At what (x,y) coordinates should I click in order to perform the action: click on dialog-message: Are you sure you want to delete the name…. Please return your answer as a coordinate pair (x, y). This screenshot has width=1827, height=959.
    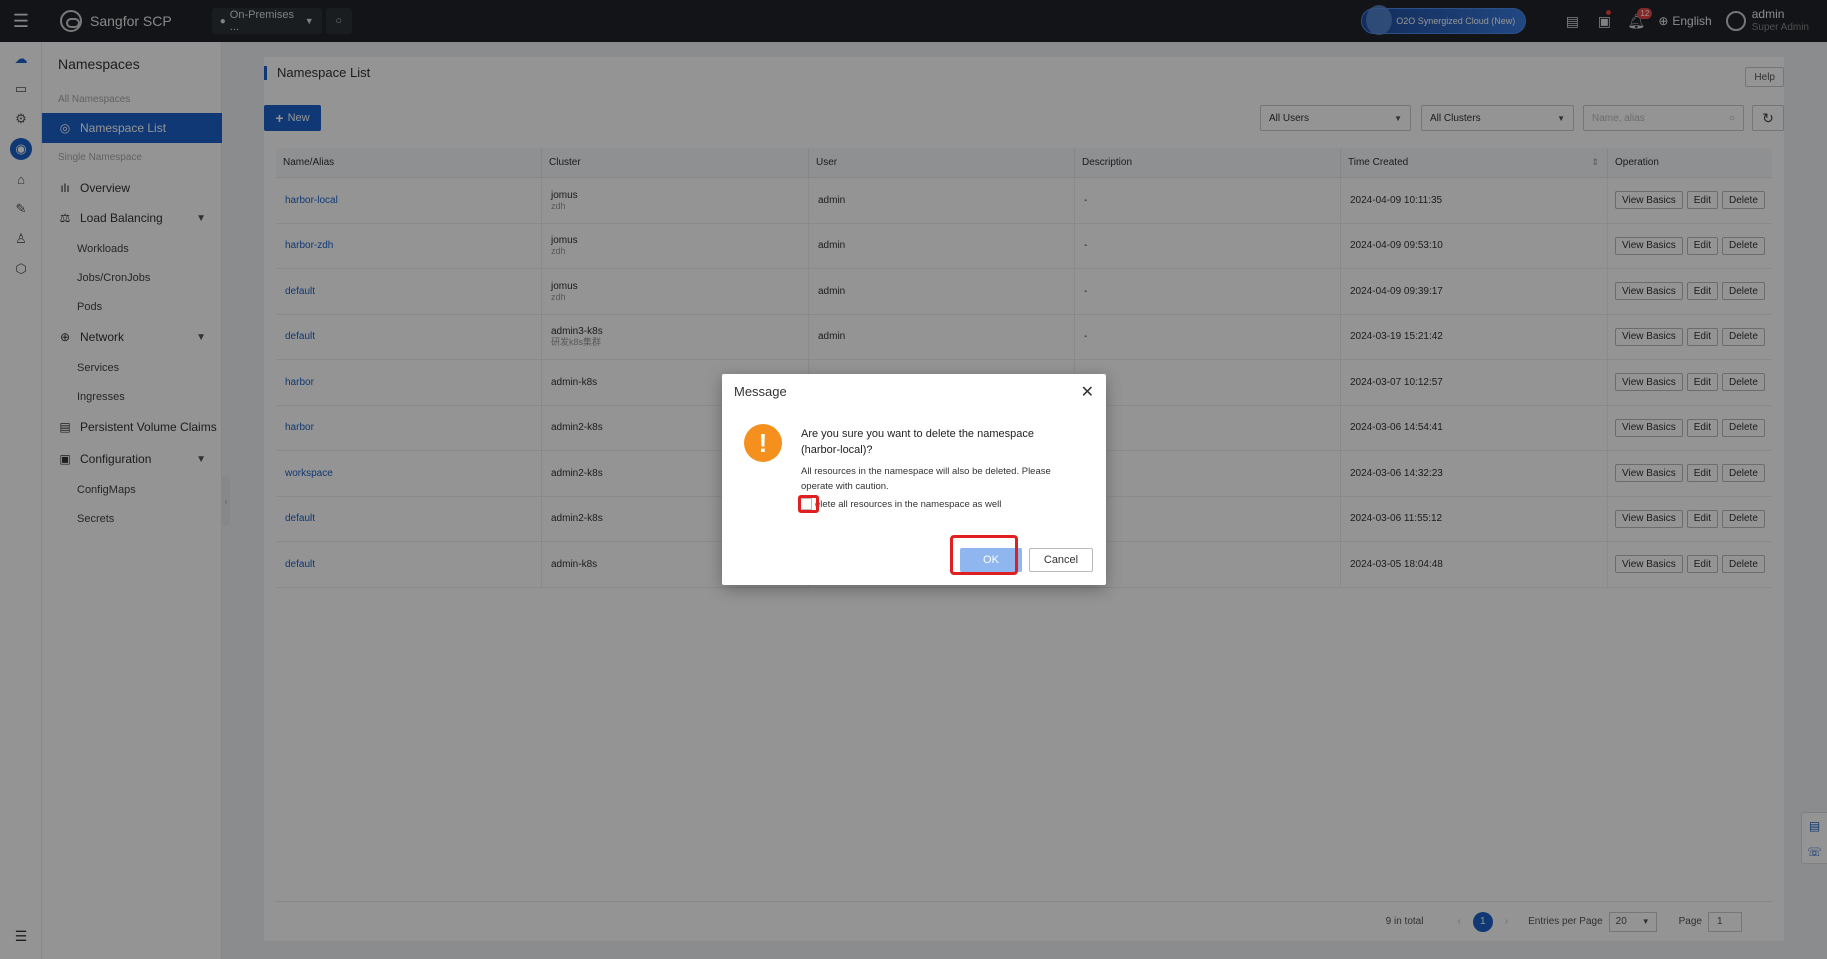
    Looking at the image, I should click on (917, 442).